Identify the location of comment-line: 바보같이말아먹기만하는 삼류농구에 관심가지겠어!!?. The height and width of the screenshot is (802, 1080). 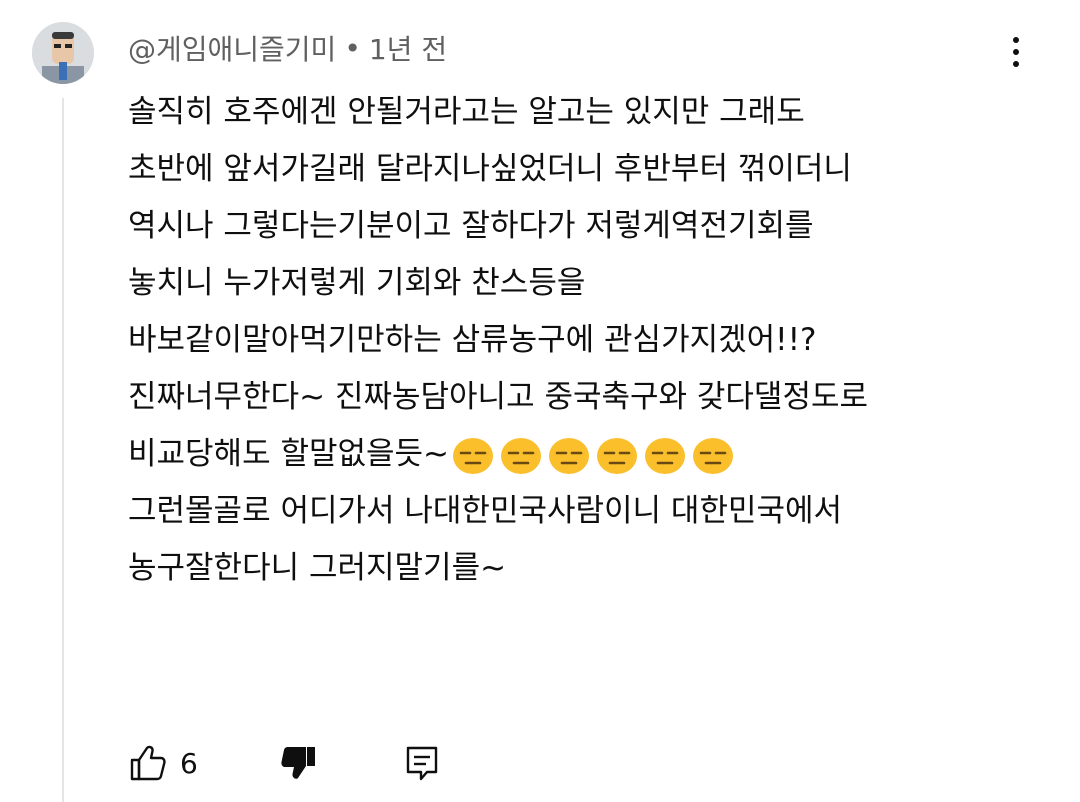
(472, 340).